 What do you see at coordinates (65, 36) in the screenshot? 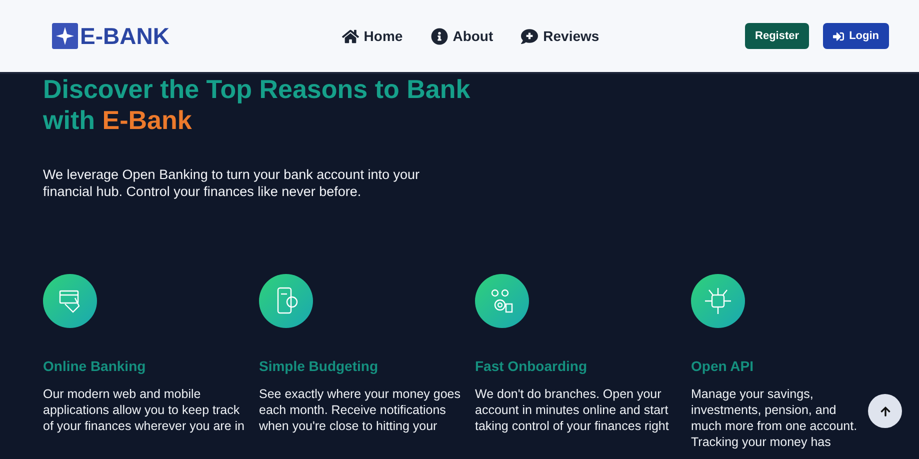
I see `logo-icon` at bounding box center [65, 36].